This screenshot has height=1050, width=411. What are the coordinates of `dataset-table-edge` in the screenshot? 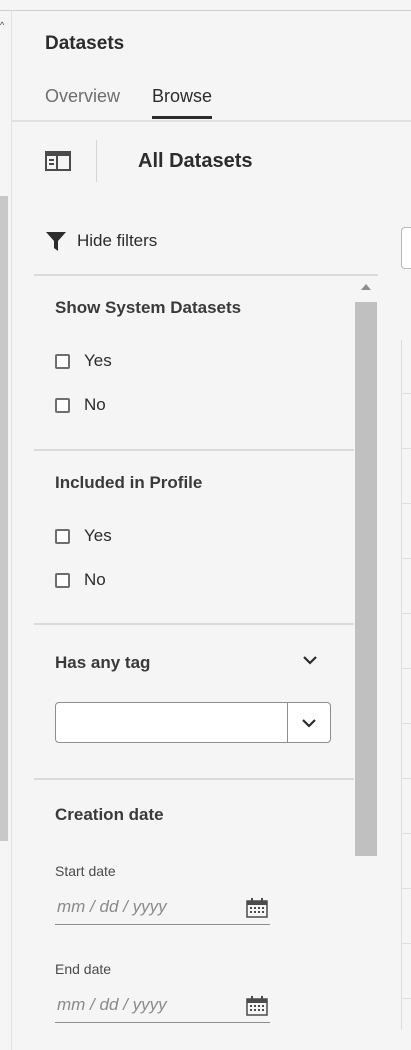 It's located at (406, 685).